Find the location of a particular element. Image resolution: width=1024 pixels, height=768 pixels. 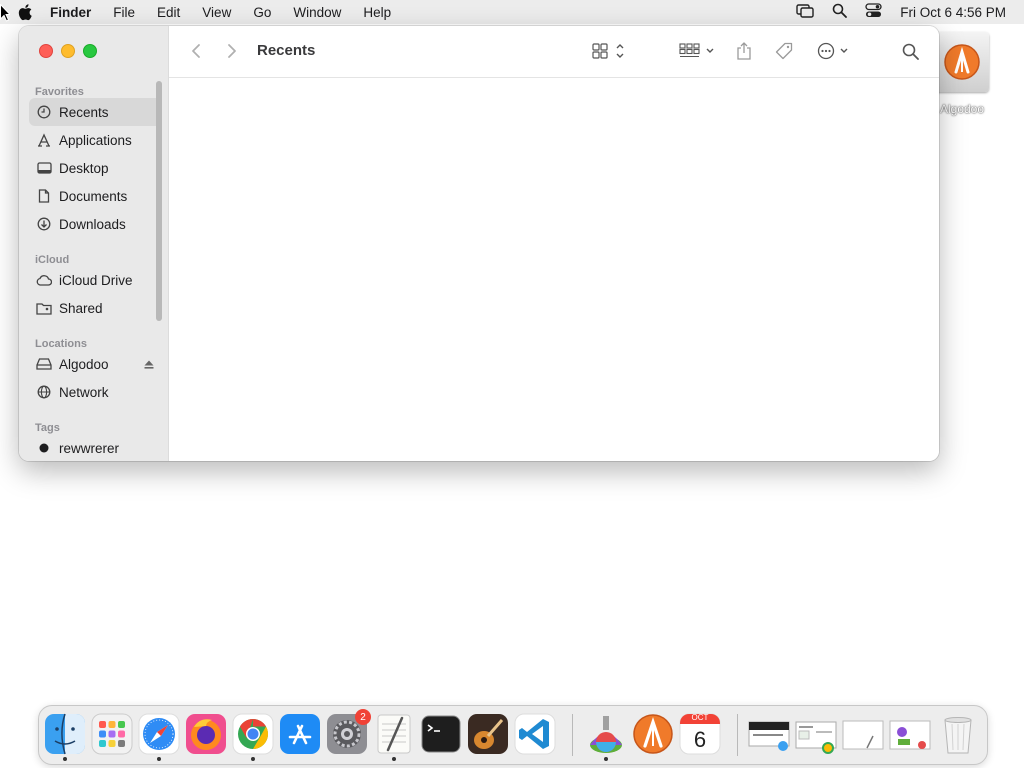

dock-trash is located at coordinates (958, 734).